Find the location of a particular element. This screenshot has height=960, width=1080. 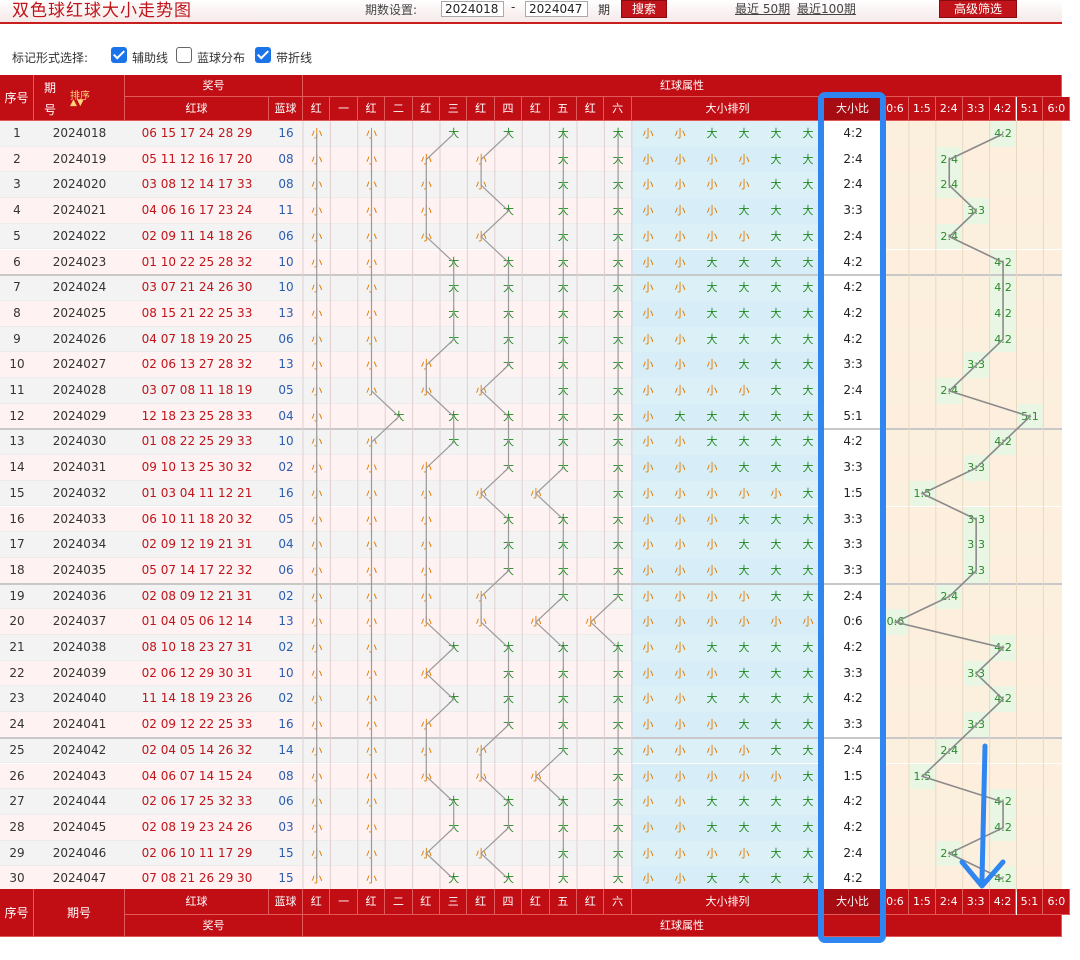

footer-prize: 奖号 is located at coordinates (214, 926).